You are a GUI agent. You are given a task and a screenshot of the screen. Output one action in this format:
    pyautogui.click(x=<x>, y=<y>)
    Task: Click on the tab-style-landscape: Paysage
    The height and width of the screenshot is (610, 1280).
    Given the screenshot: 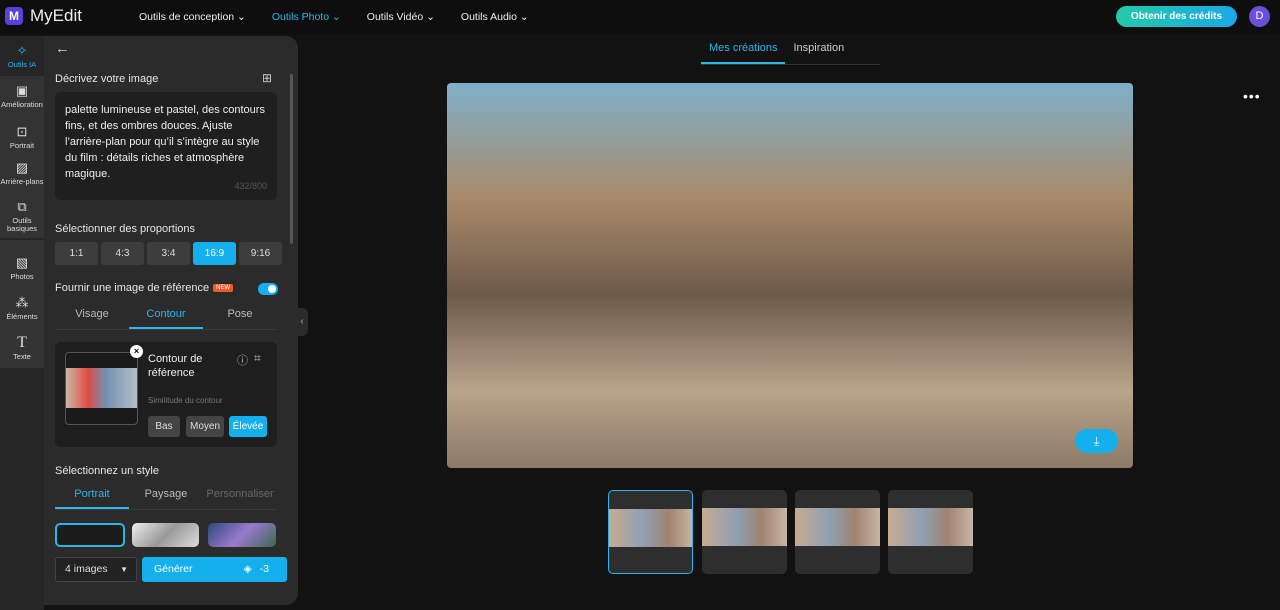 What is the action you would take?
    pyautogui.click(x=166, y=498)
    